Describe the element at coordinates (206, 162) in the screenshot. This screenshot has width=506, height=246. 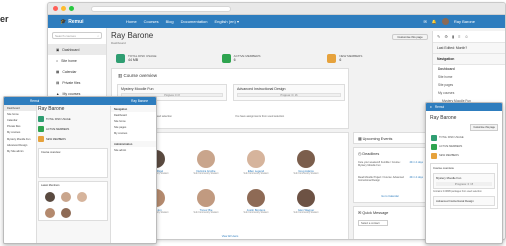
I see `member-card: Delmira Grothe Sub Community Student` at that location.